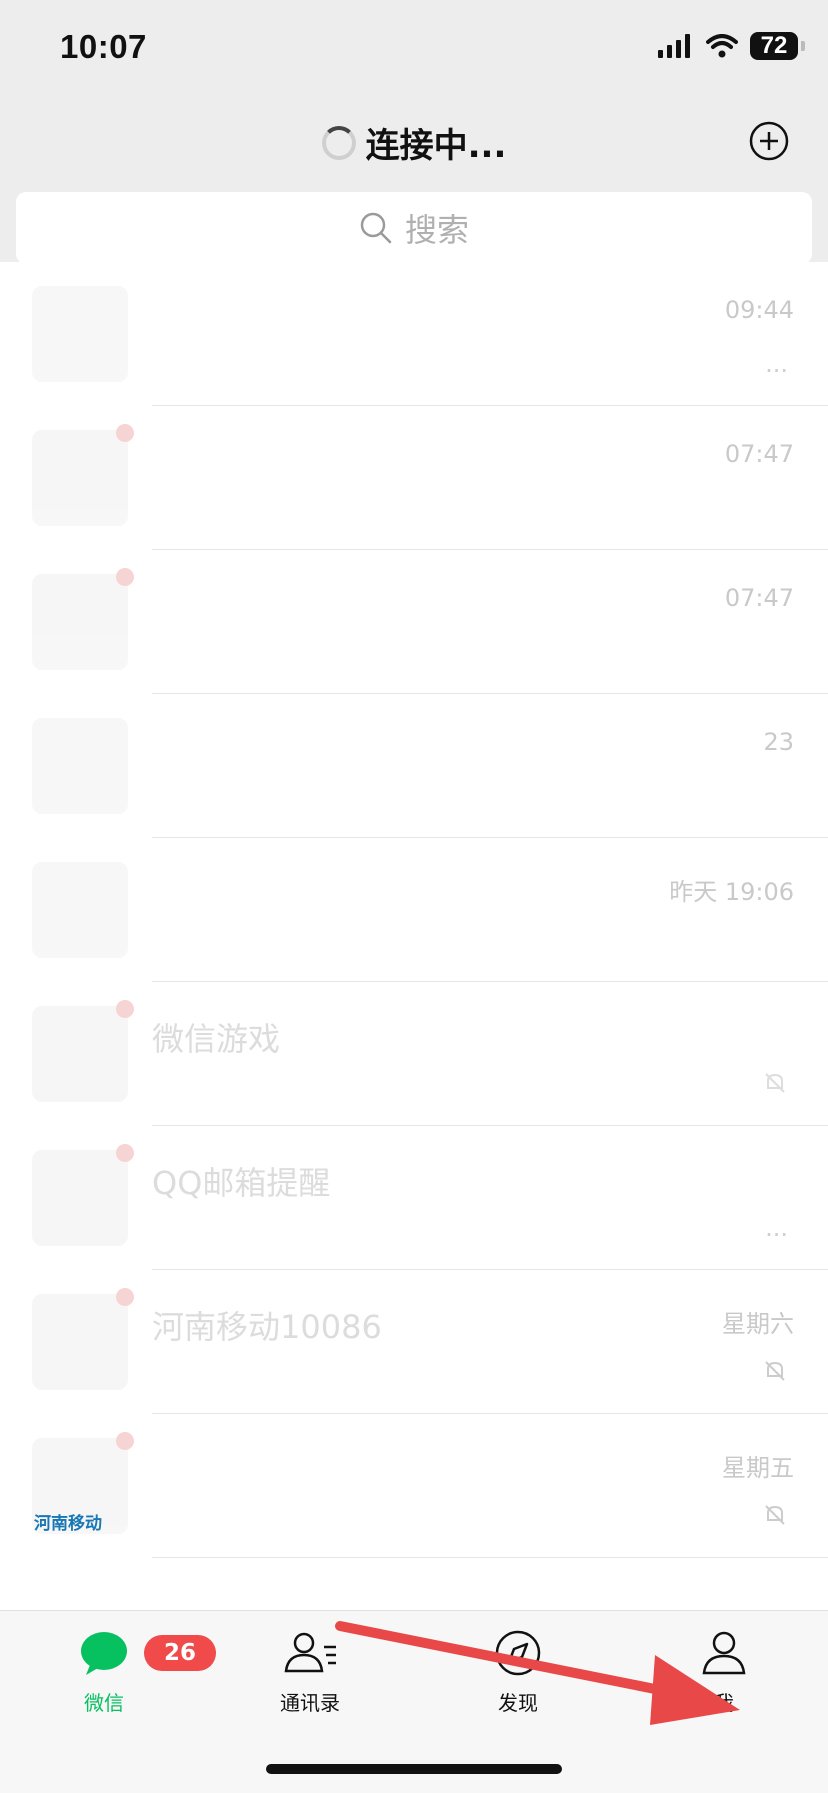 The width and height of the screenshot is (828, 1793). I want to click on chat-time: 23, so click(778, 742).